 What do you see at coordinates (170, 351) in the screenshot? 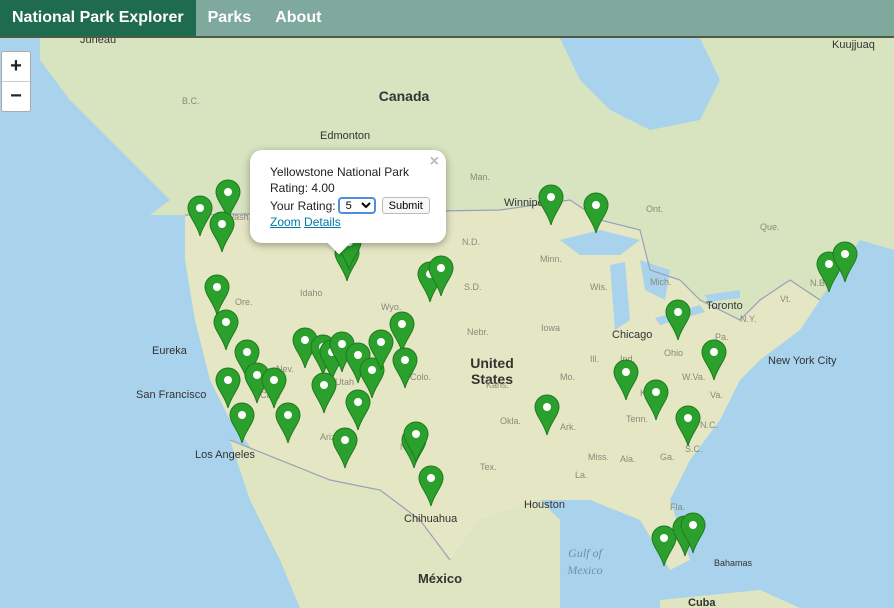
I see `label-eureka: Eureka` at bounding box center [170, 351].